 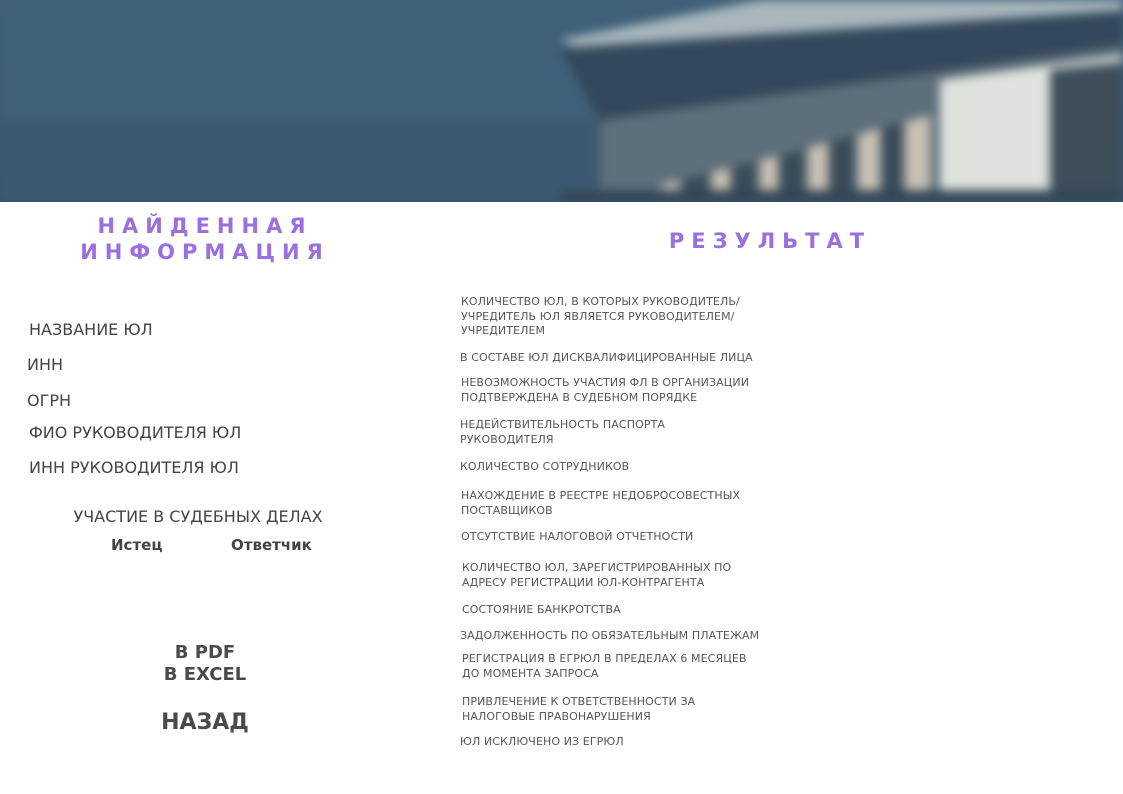 I want to click on result-item-bankruptcy: СОСТОЯНИЕ БАНКРОТСТВА, so click(x=541, y=609).